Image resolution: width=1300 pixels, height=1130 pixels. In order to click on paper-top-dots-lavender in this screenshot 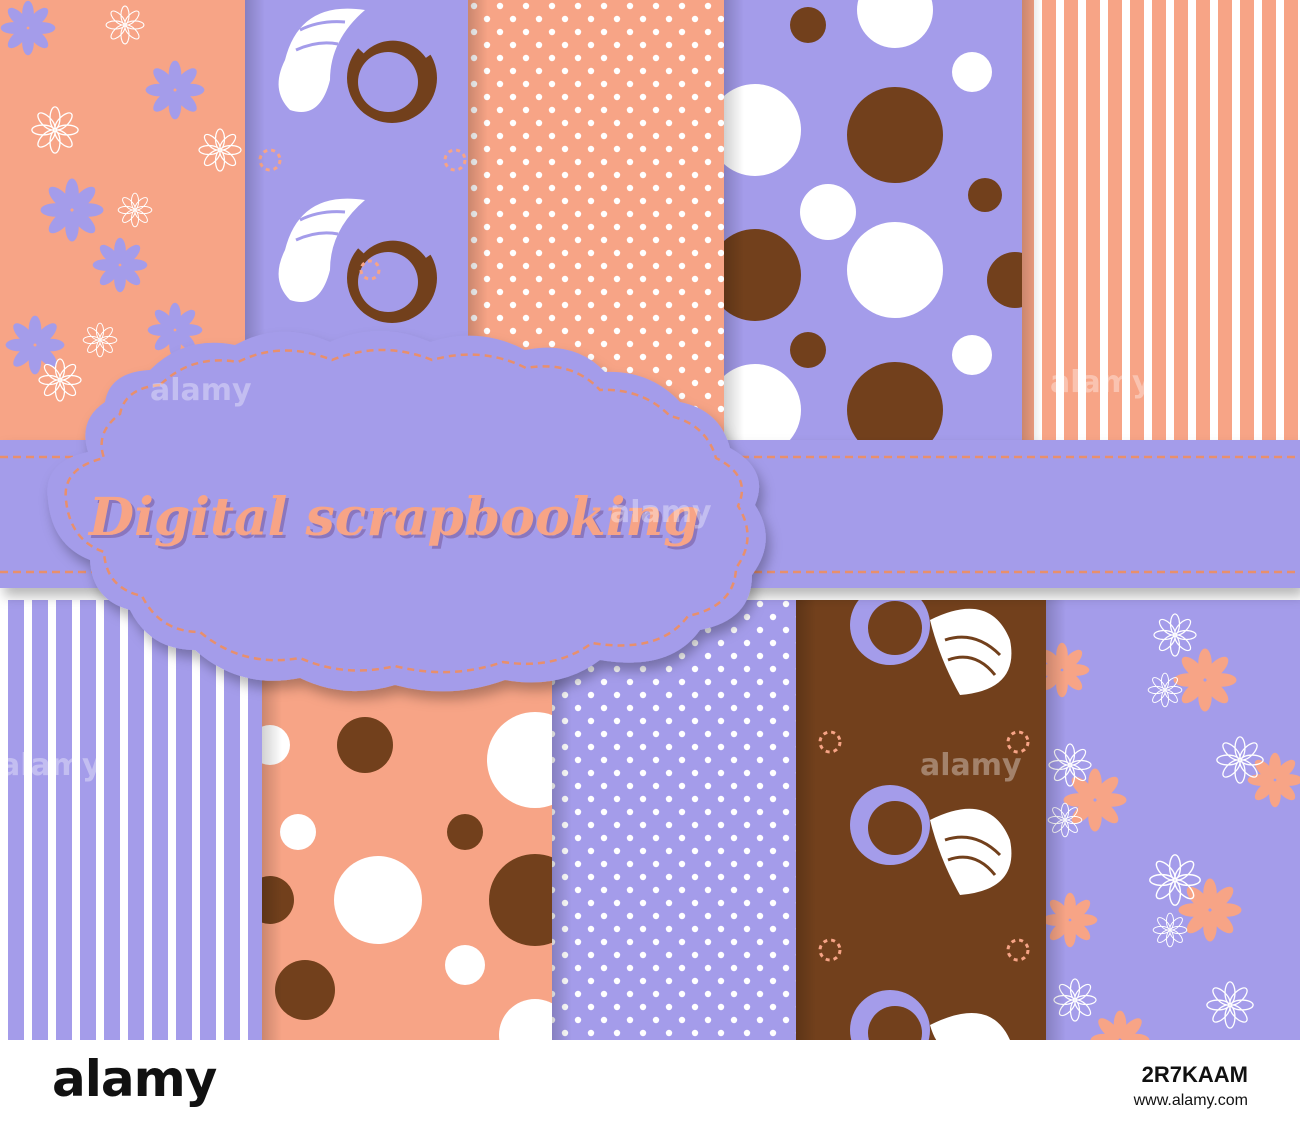, I will do `click(873, 220)`.